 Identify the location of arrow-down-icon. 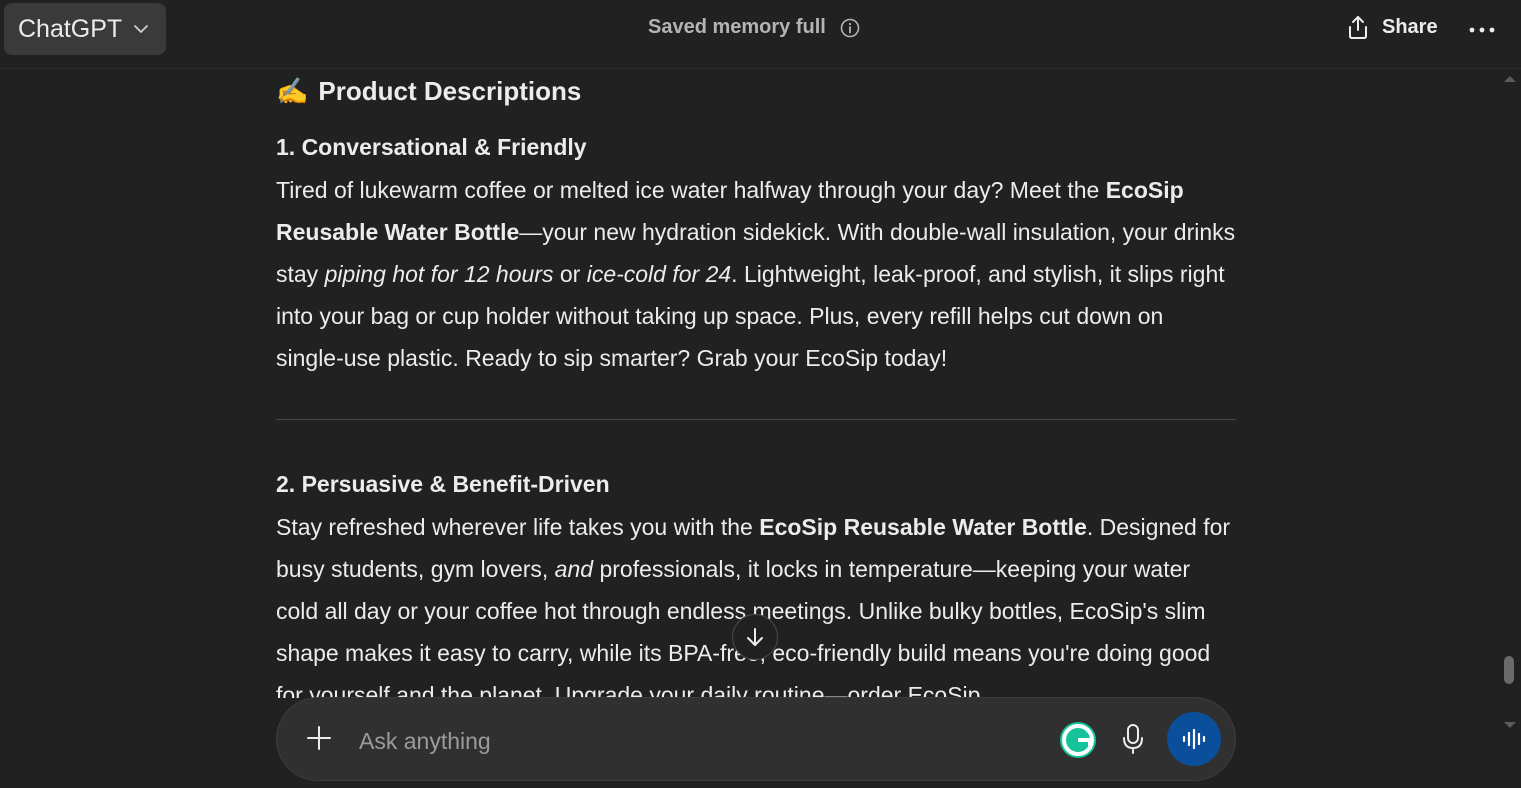
(755, 637).